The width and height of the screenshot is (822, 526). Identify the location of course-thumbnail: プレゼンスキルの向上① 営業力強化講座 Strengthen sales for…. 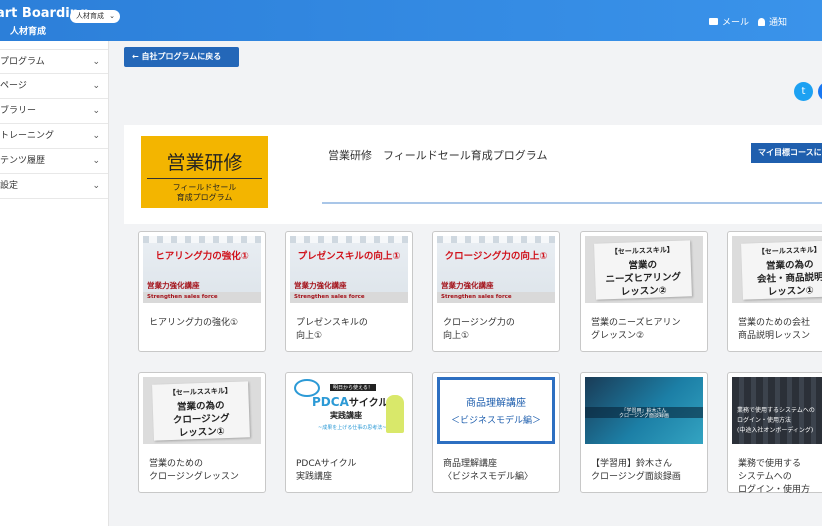
(349, 269).